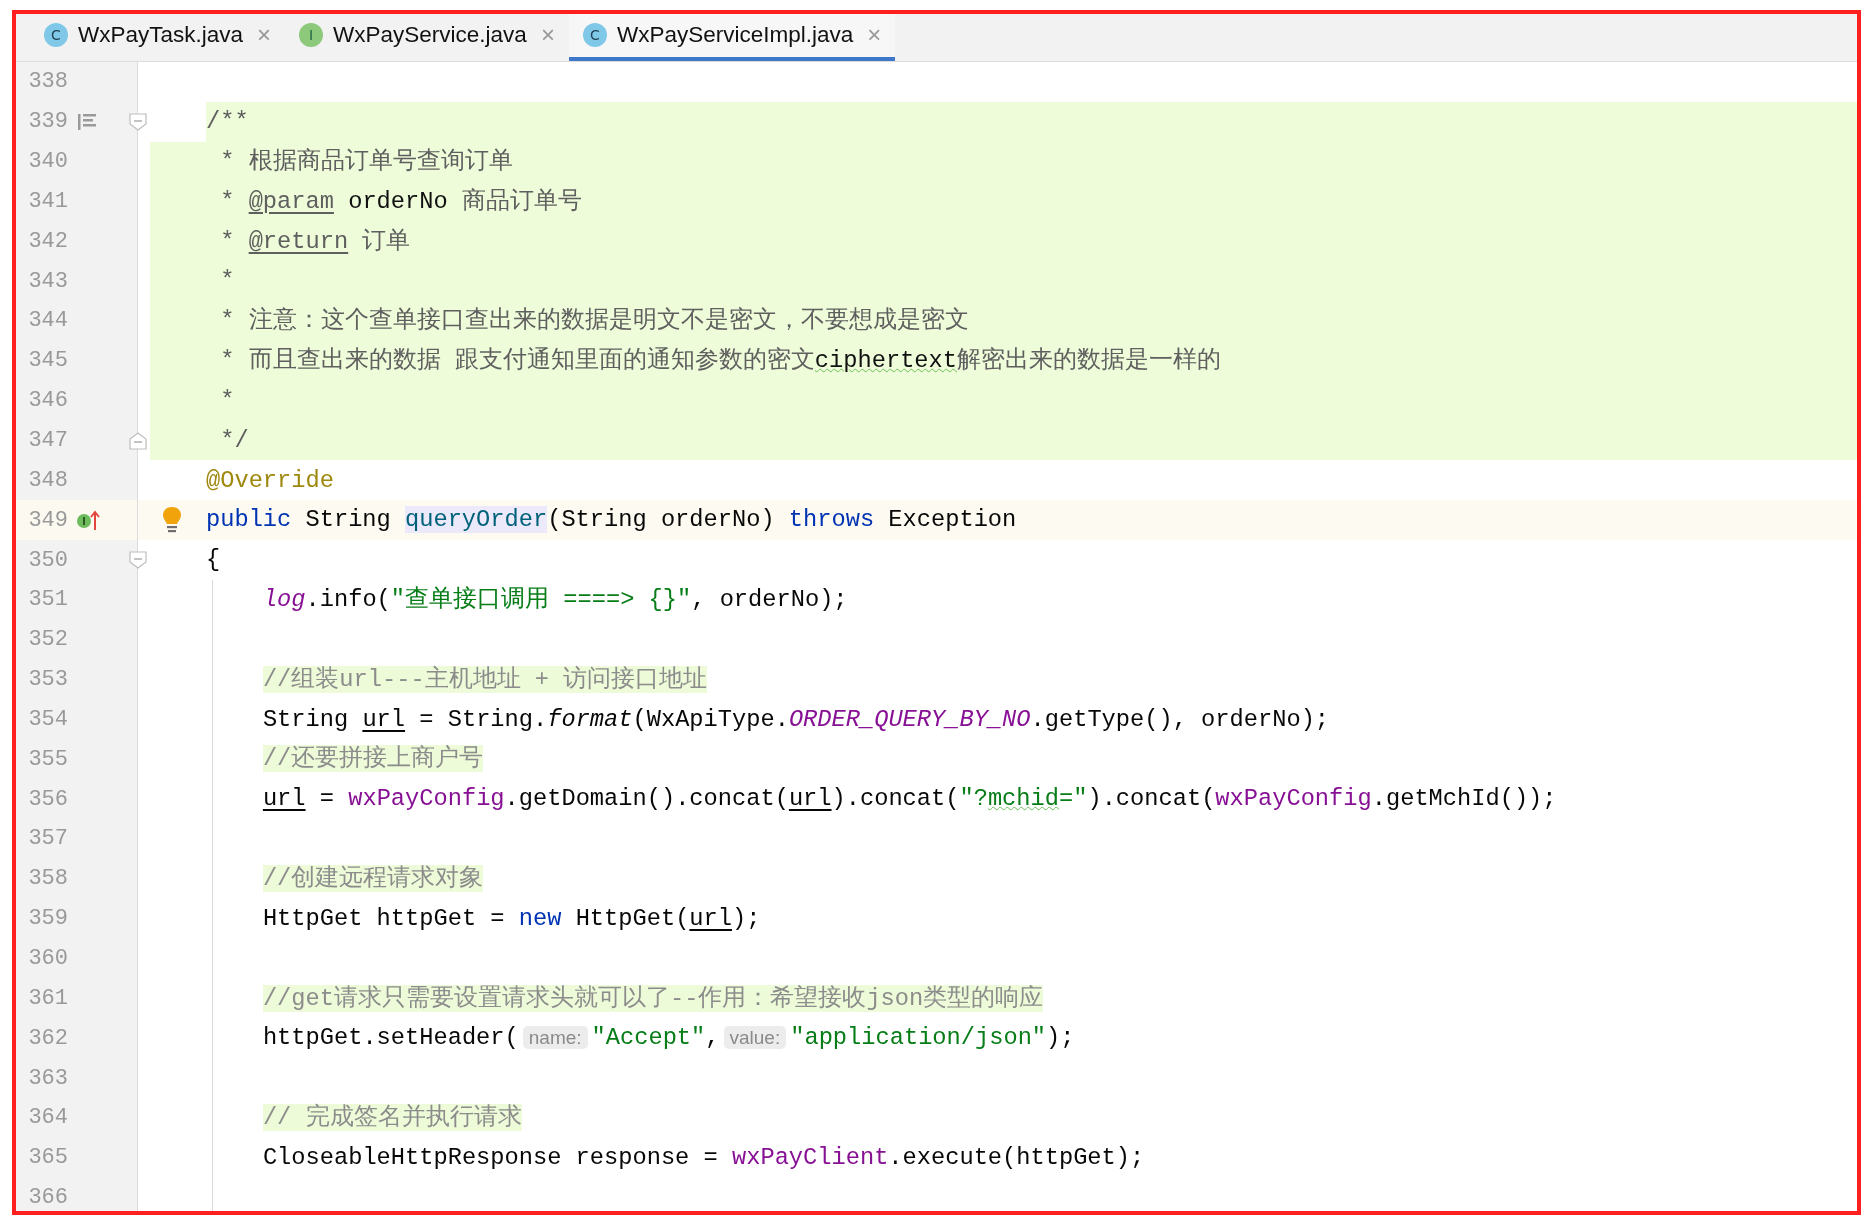 The image size is (1867, 1225). What do you see at coordinates (511, 918) in the screenshot?
I see `code-line: HttpGet httpGet = new HttpGet(url);` at bounding box center [511, 918].